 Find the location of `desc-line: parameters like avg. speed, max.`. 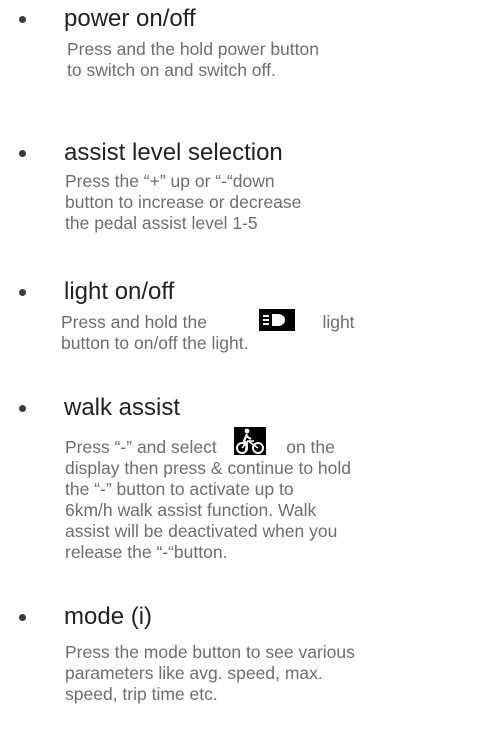

desc-line: parameters like avg. speed, max. is located at coordinates (194, 673).